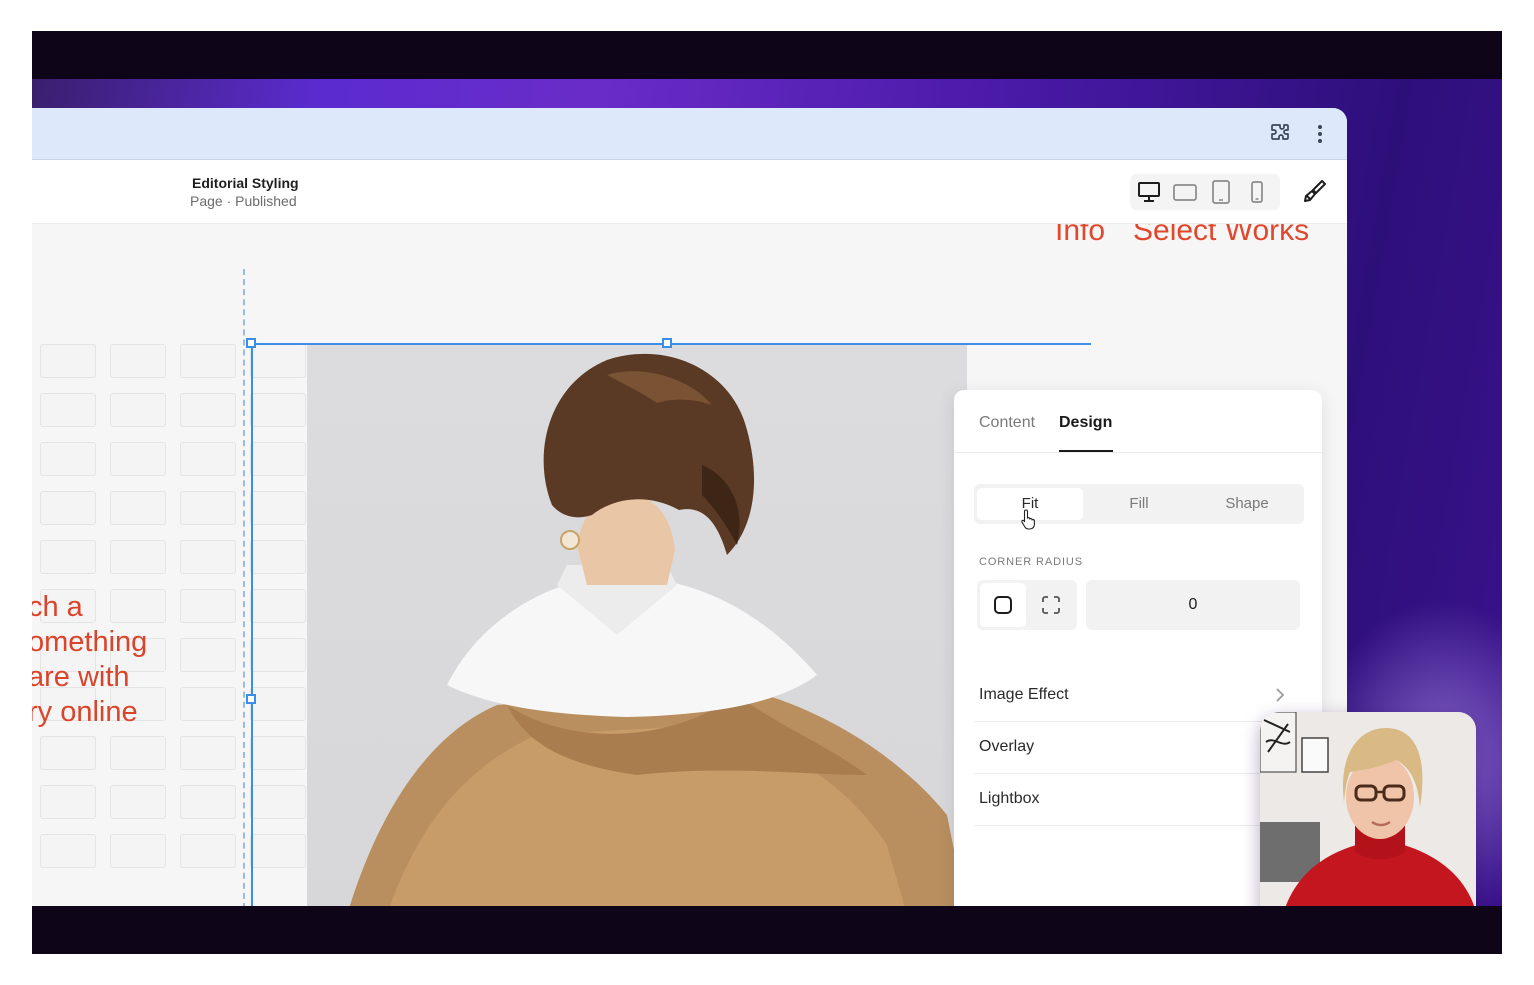 The image size is (1534, 985). I want to click on alignment-guide, so click(244, 587).